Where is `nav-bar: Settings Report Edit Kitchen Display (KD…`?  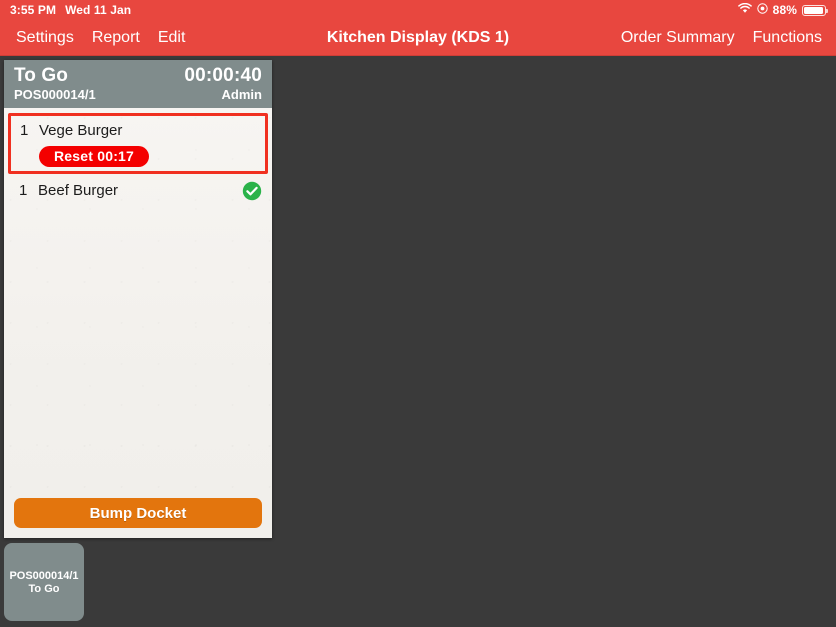
nav-bar: Settings Report Edit Kitchen Display (KD… is located at coordinates (418, 38).